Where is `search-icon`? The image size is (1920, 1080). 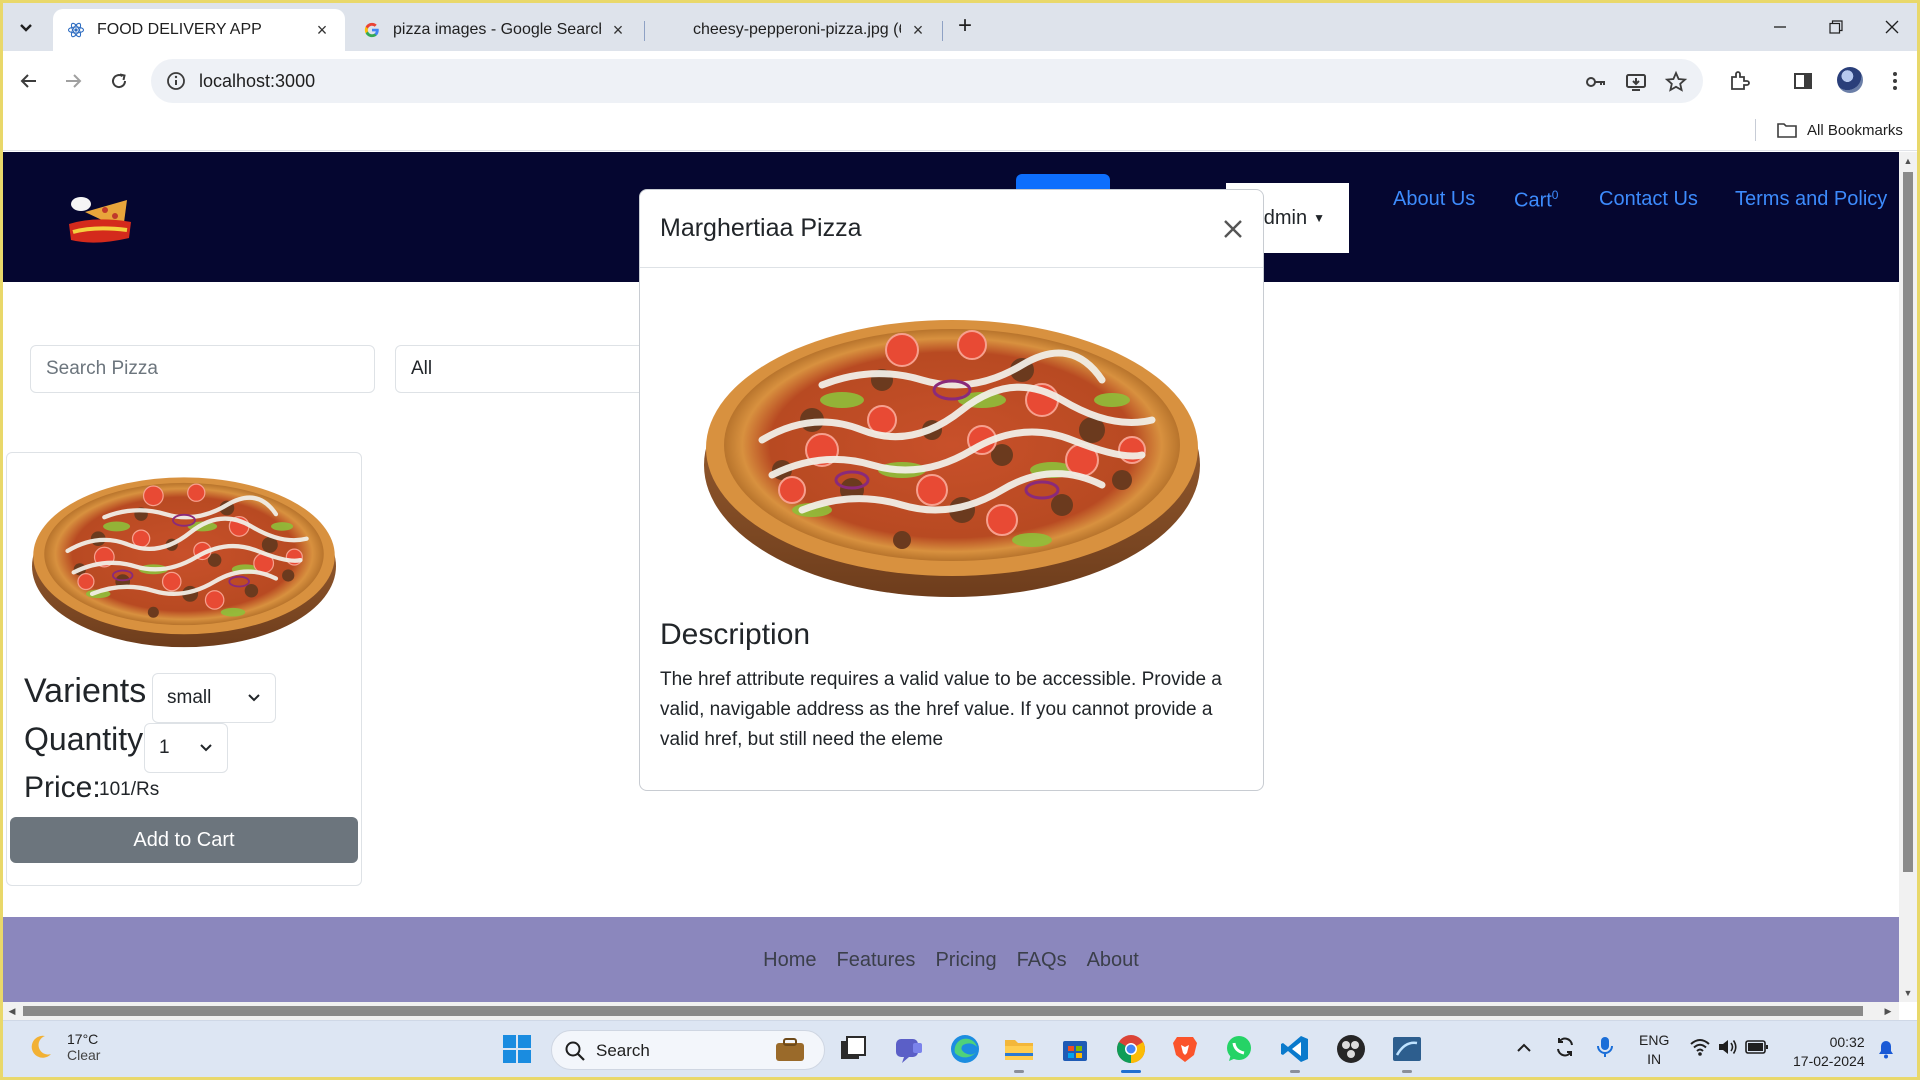
search-icon is located at coordinates (575, 1051).